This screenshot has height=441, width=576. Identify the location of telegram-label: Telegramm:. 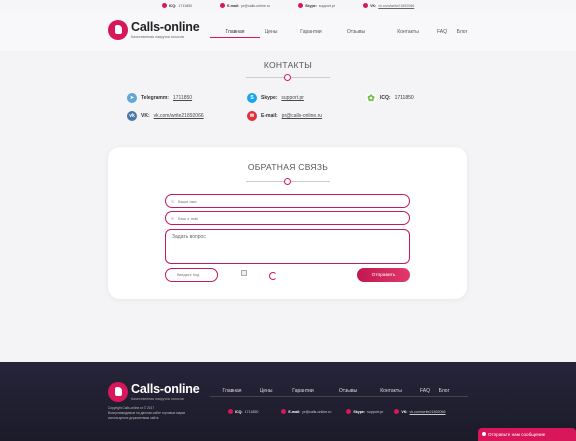
(155, 98).